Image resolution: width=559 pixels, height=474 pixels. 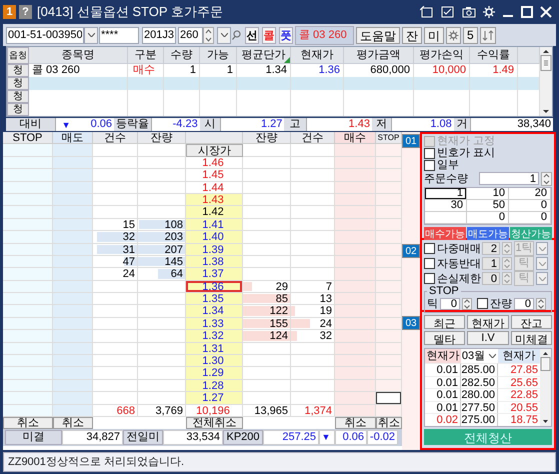 I want to click on dropdown-button, so click(x=224, y=35).